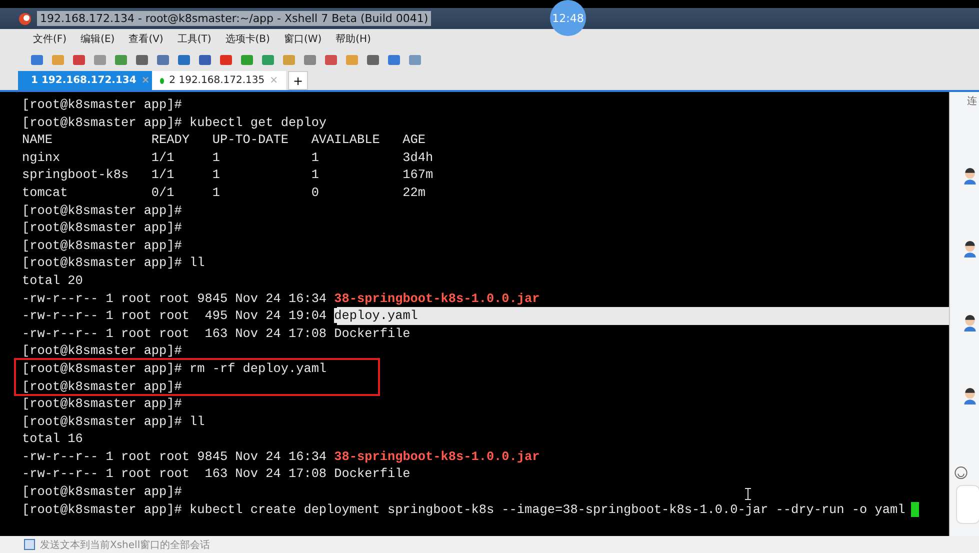 The height and width of the screenshot is (553, 979). Describe the element at coordinates (29, 544) in the screenshot. I see `window-icon` at that location.